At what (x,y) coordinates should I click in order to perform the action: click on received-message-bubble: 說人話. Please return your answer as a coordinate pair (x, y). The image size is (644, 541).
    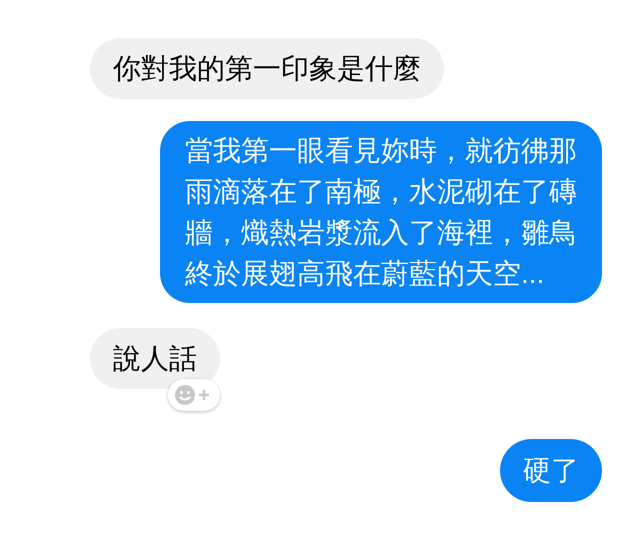
    Looking at the image, I should click on (155, 358).